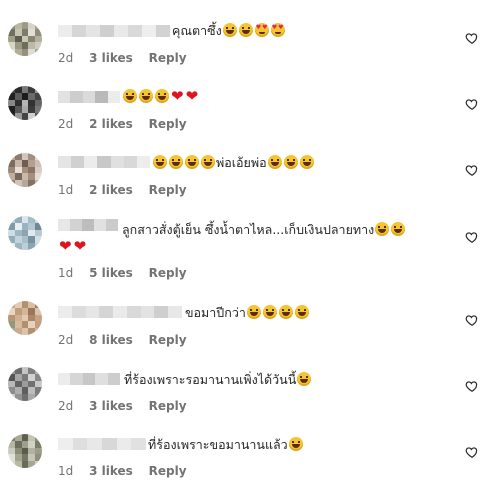 The height and width of the screenshot is (491, 486). Describe the element at coordinates (111, 340) in the screenshot. I see `likes-count: 8 likes` at that location.